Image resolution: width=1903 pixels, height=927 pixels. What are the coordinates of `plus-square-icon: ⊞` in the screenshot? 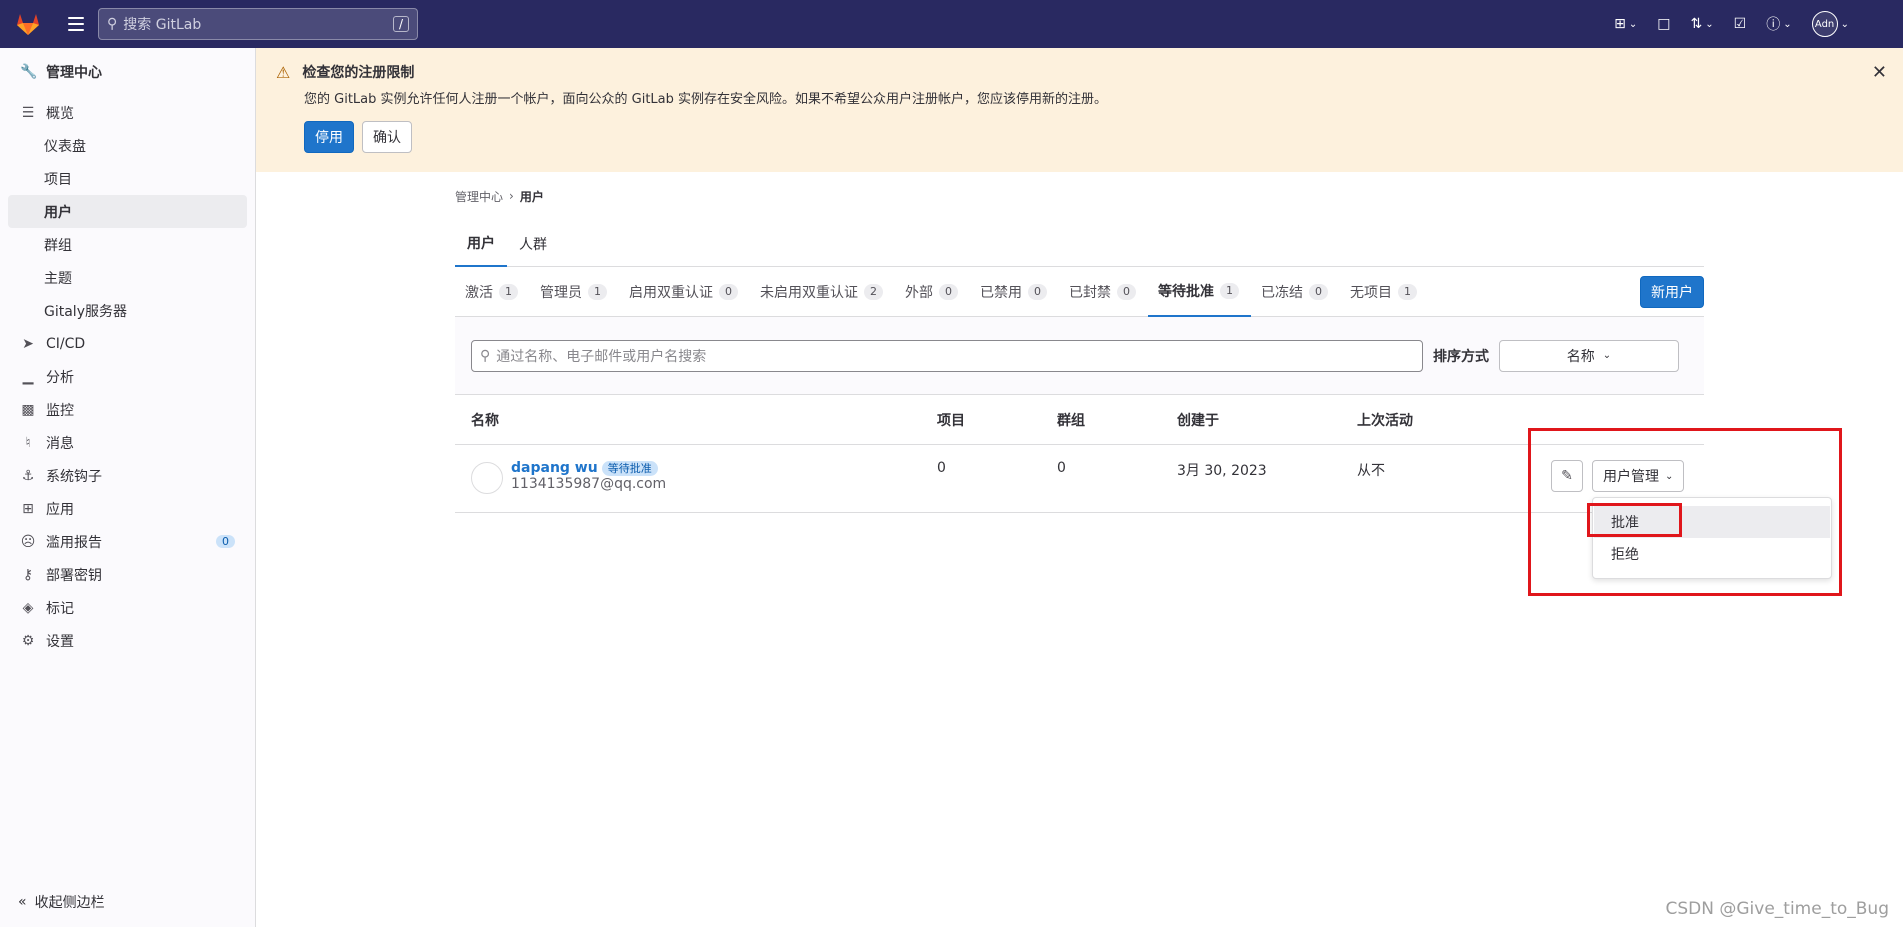 It's located at (1620, 24).